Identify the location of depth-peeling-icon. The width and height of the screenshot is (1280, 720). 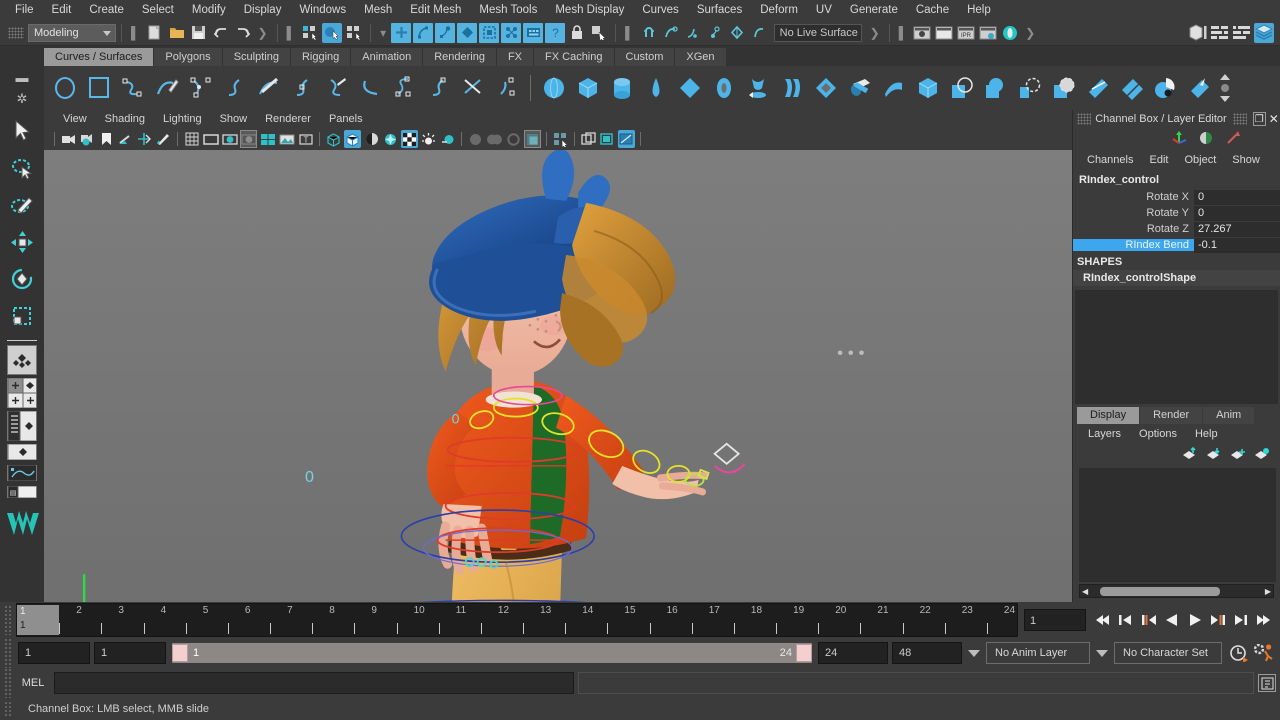
(494, 139).